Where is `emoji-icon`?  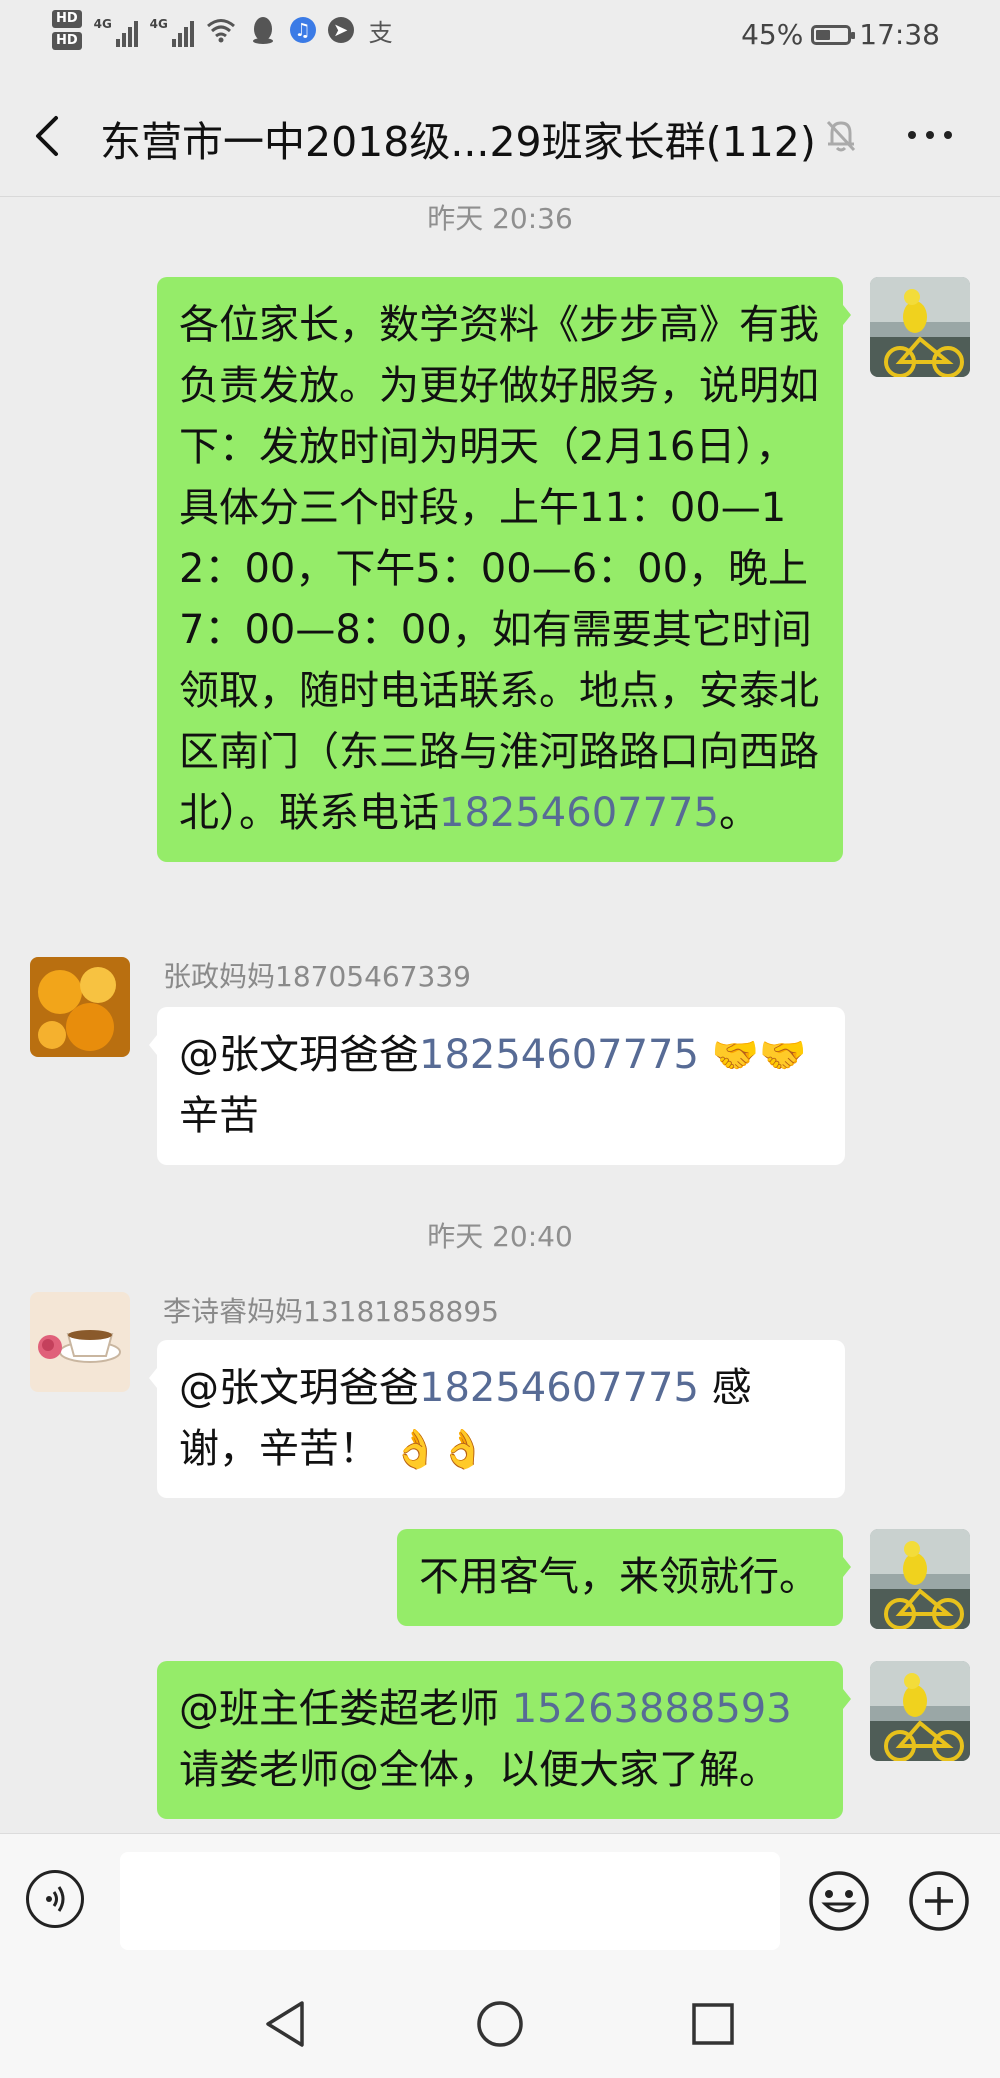
emoji-icon is located at coordinates (839, 1901).